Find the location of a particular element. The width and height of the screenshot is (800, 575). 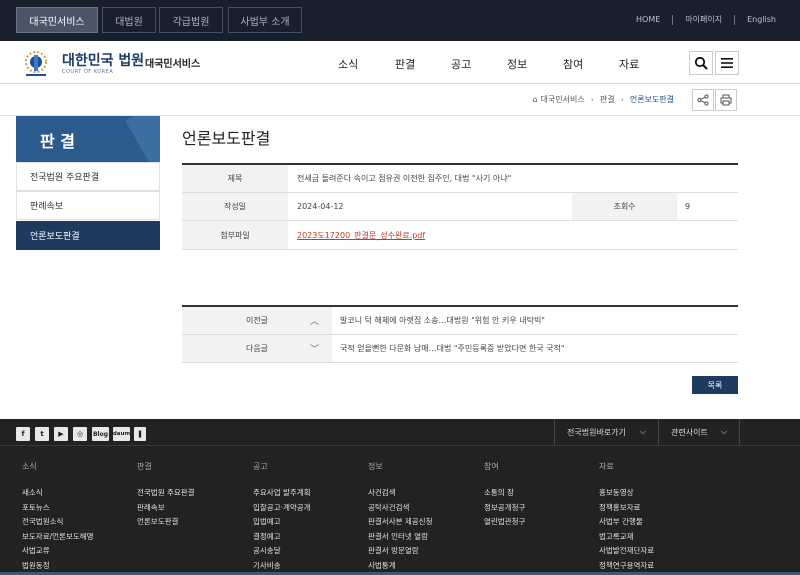

breadcrumb-item: 판결 is located at coordinates (607, 99).